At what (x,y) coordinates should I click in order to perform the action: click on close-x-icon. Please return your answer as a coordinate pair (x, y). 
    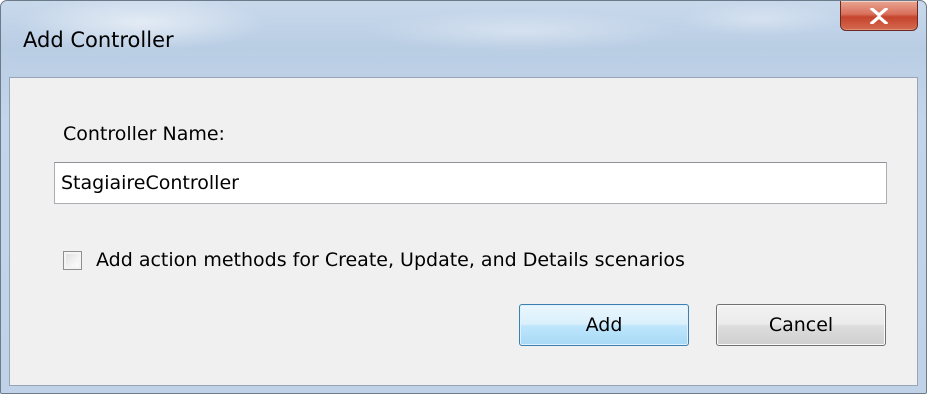
    Looking at the image, I should click on (879, 15).